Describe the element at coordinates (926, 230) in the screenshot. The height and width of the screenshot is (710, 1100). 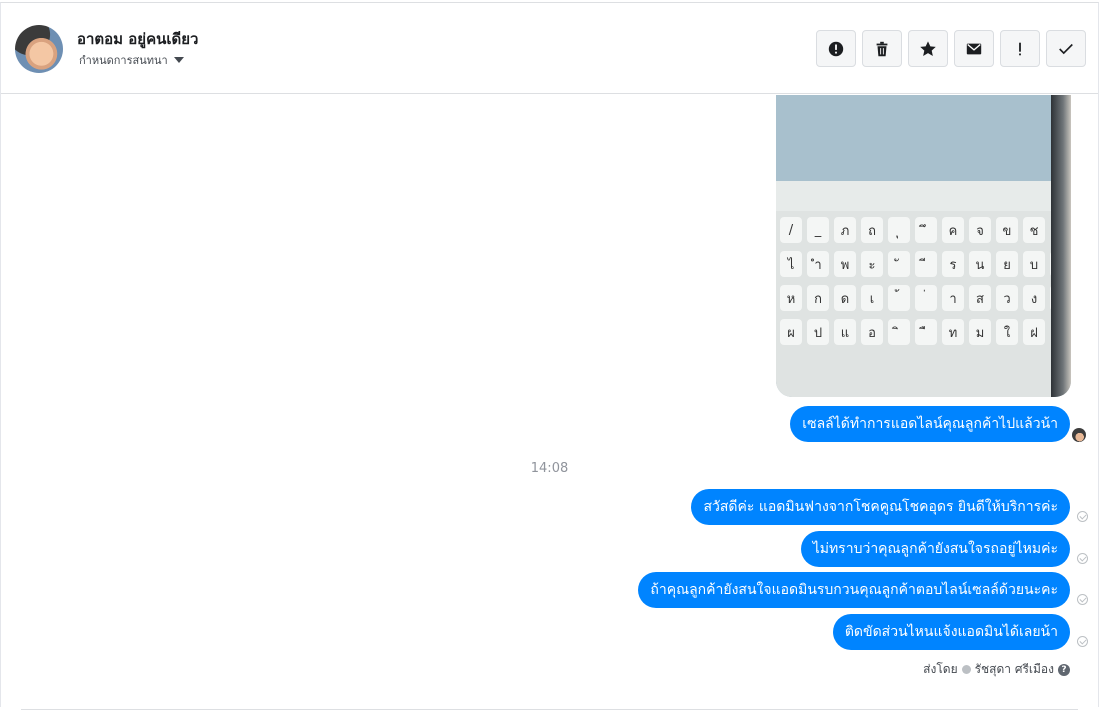
I see `keyboard-key: ึ` at that location.